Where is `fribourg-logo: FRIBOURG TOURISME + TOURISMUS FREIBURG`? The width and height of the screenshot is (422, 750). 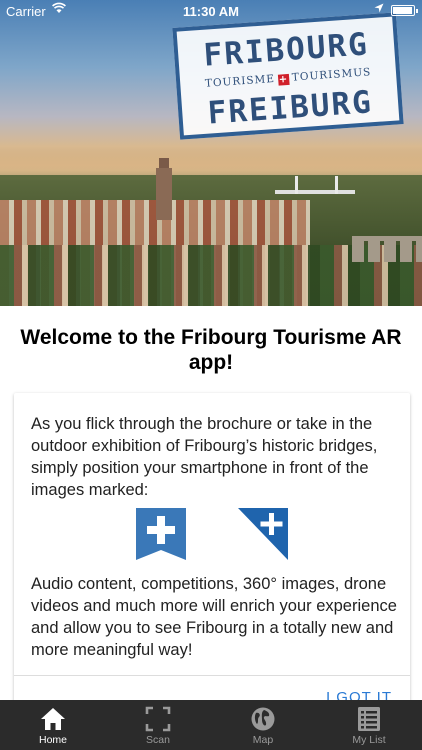
fribourg-logo: FRIBOURG TOURISME + TOURISMUS FREIBURG is located at coordinates (288, 76).